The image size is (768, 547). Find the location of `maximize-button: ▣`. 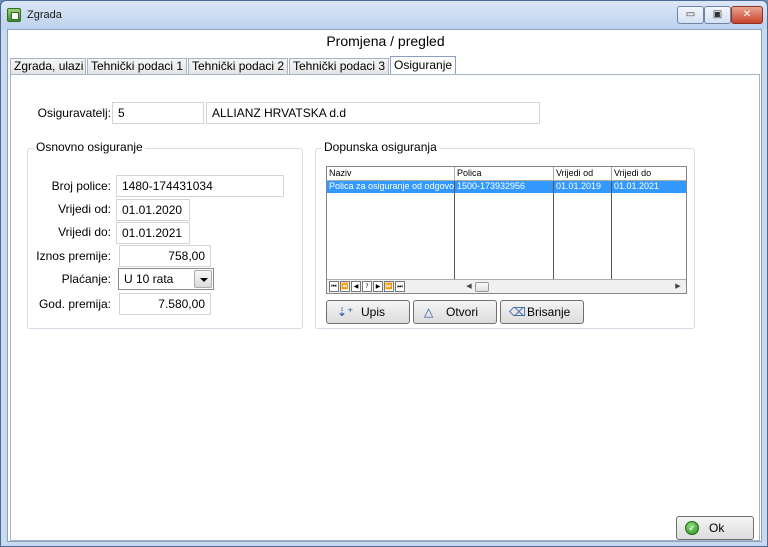

maximize-button: ▣ is located at coordinates (717, 15).